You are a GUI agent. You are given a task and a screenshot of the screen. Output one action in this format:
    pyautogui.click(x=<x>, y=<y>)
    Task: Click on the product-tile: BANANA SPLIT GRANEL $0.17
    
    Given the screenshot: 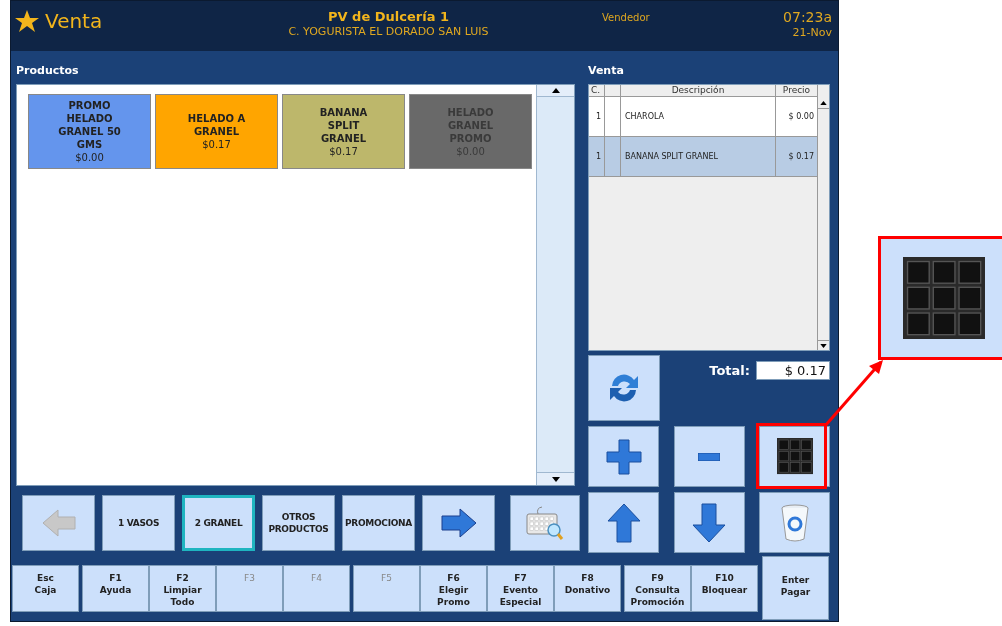 What is the action you would take?
    pyautogui.click(x=343, y=131)
    